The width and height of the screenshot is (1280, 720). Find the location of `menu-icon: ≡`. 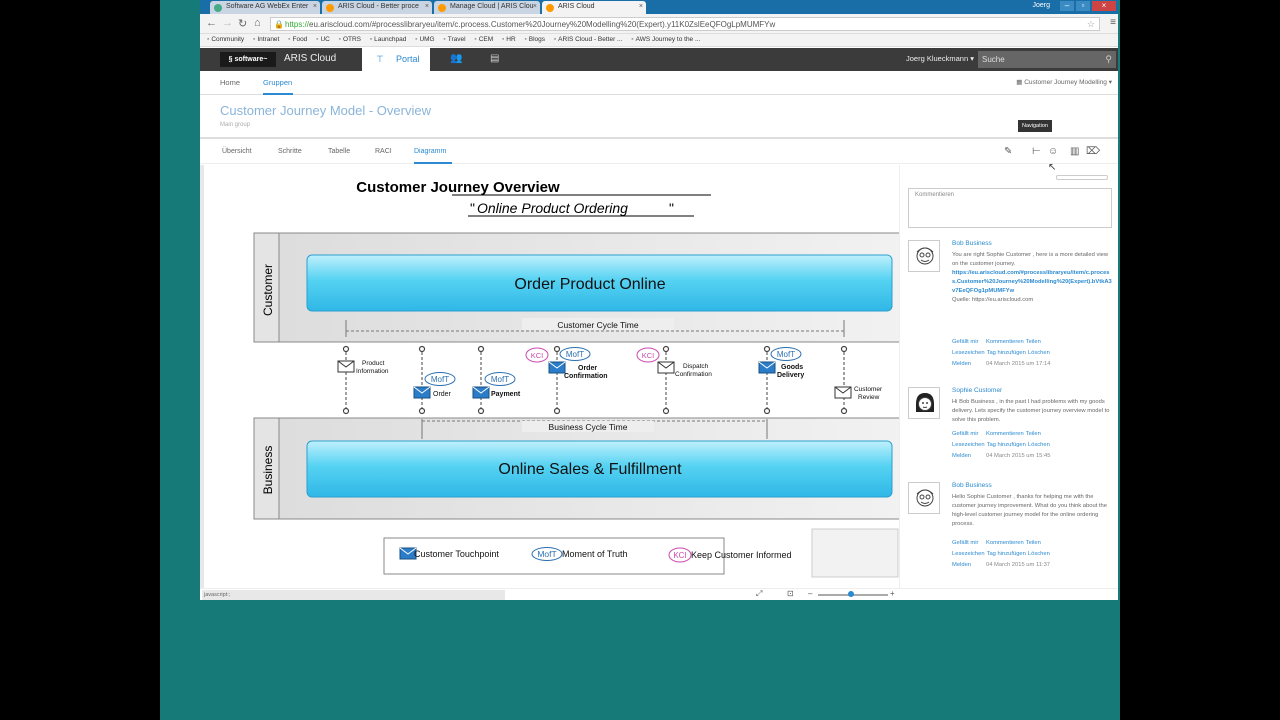

menu-icon: ≡ is located at coordinates (1113, 22).